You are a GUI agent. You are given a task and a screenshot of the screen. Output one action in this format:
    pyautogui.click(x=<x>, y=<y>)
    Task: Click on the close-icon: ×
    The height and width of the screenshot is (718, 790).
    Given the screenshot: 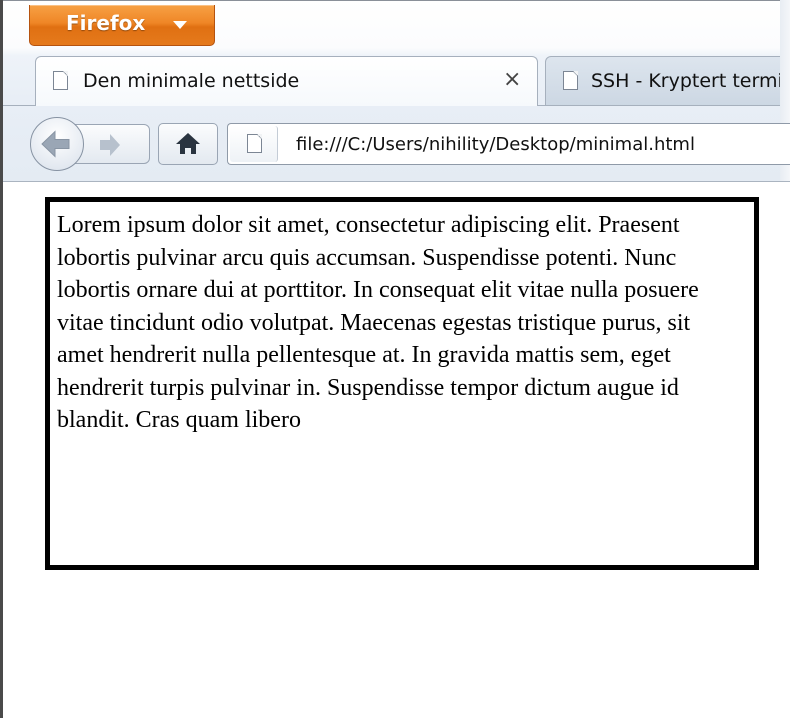 What is the action you would take?
    pyautogui.click(x=512, y=79)
    